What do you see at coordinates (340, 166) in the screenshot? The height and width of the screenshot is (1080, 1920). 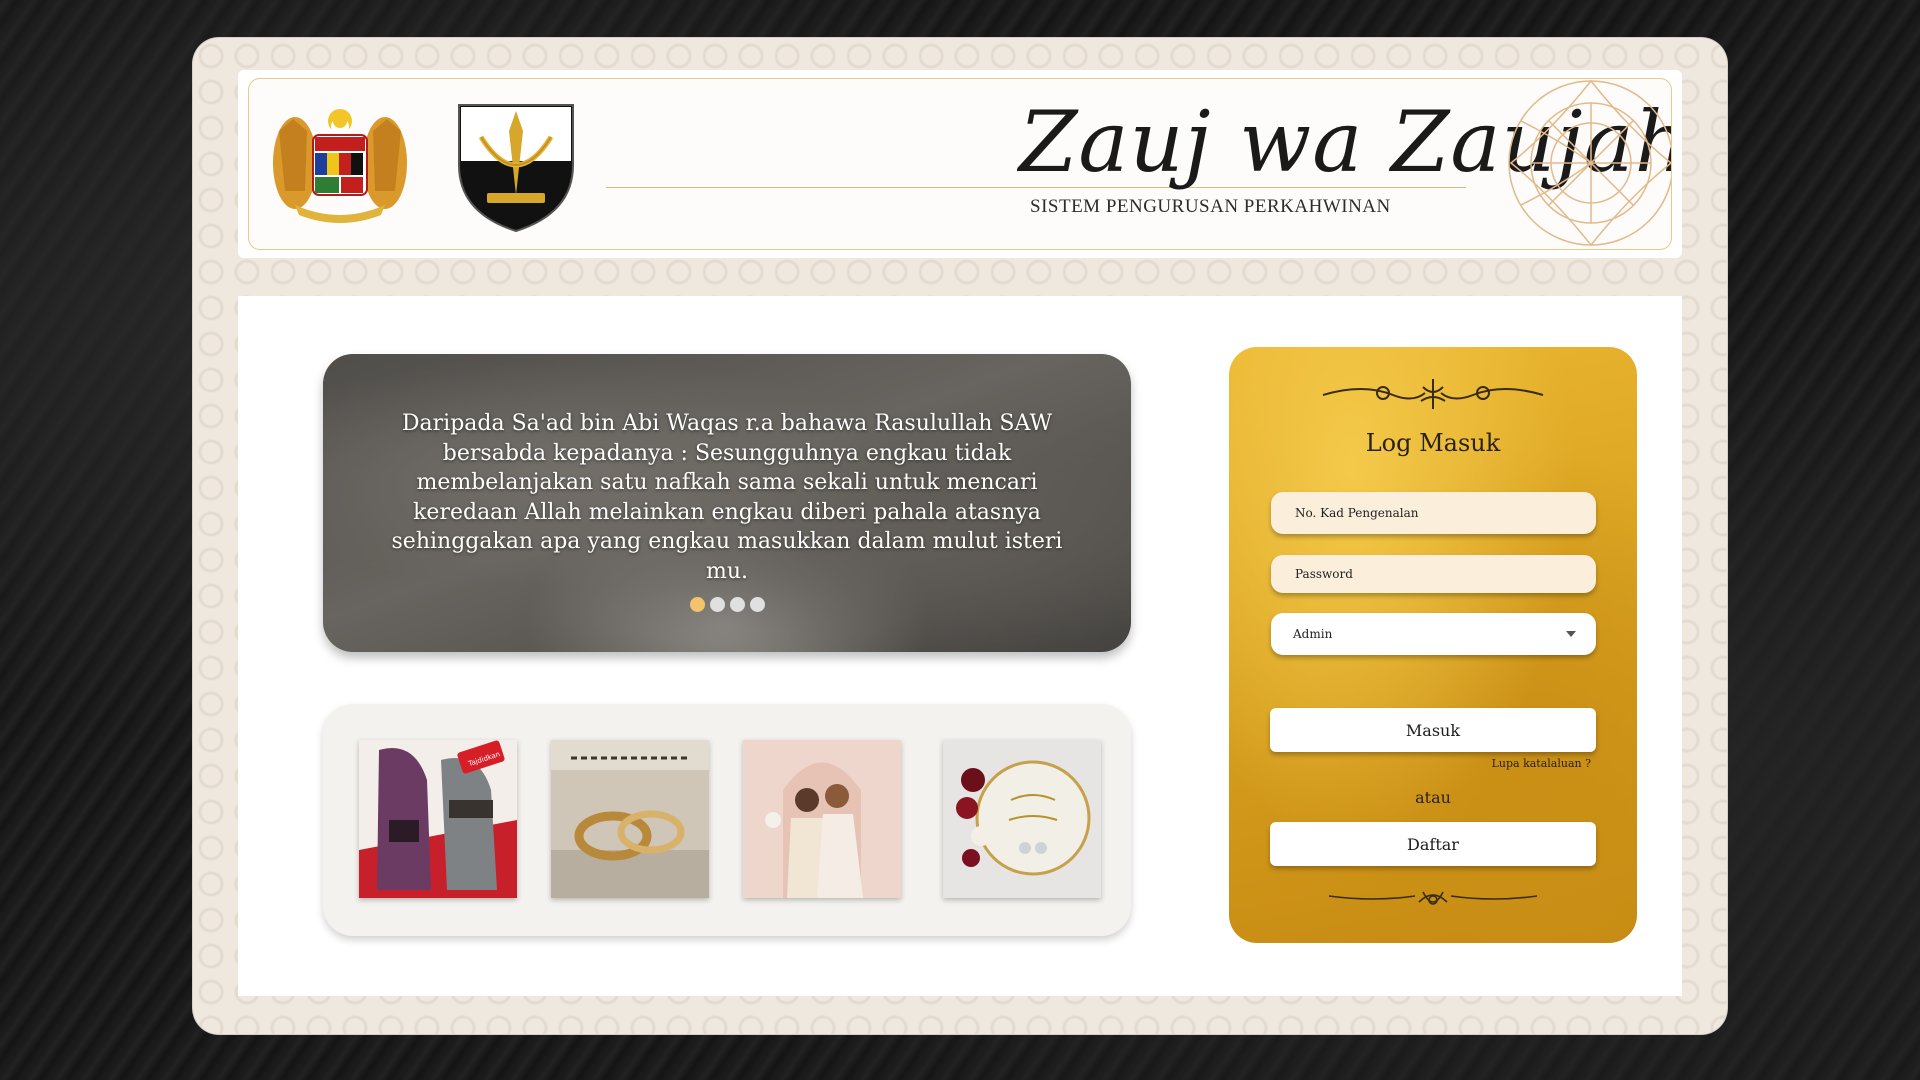 I see `malaysia-coat-of-arms-icon` at bounding box center [340, 166].